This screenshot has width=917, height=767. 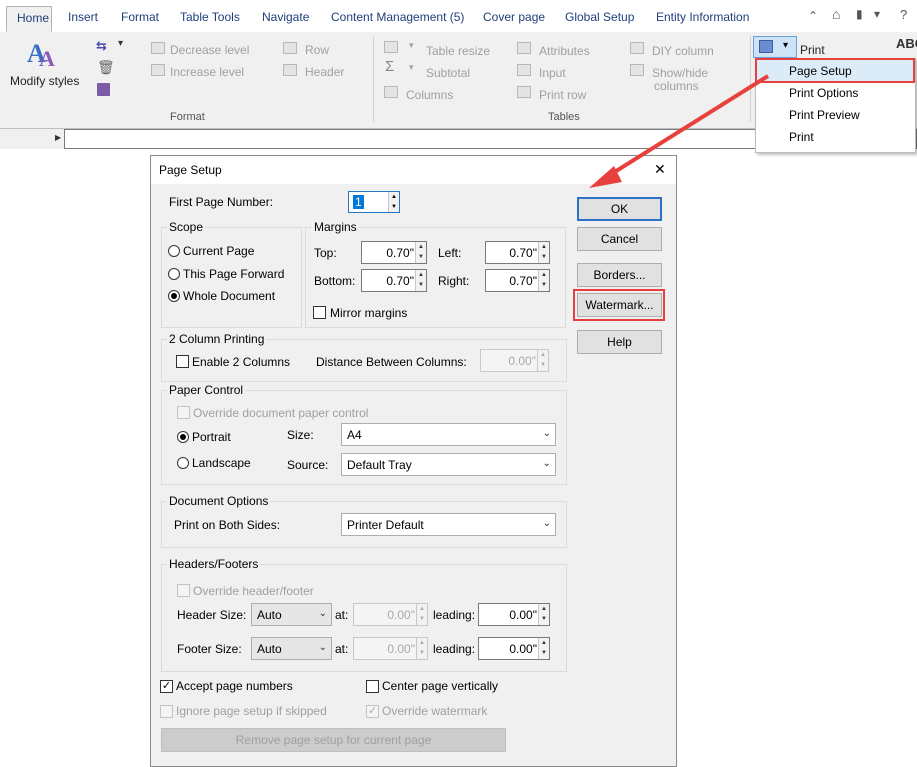 I want to click on tab-cover-page: Cover page, so click(x=514, y=19).